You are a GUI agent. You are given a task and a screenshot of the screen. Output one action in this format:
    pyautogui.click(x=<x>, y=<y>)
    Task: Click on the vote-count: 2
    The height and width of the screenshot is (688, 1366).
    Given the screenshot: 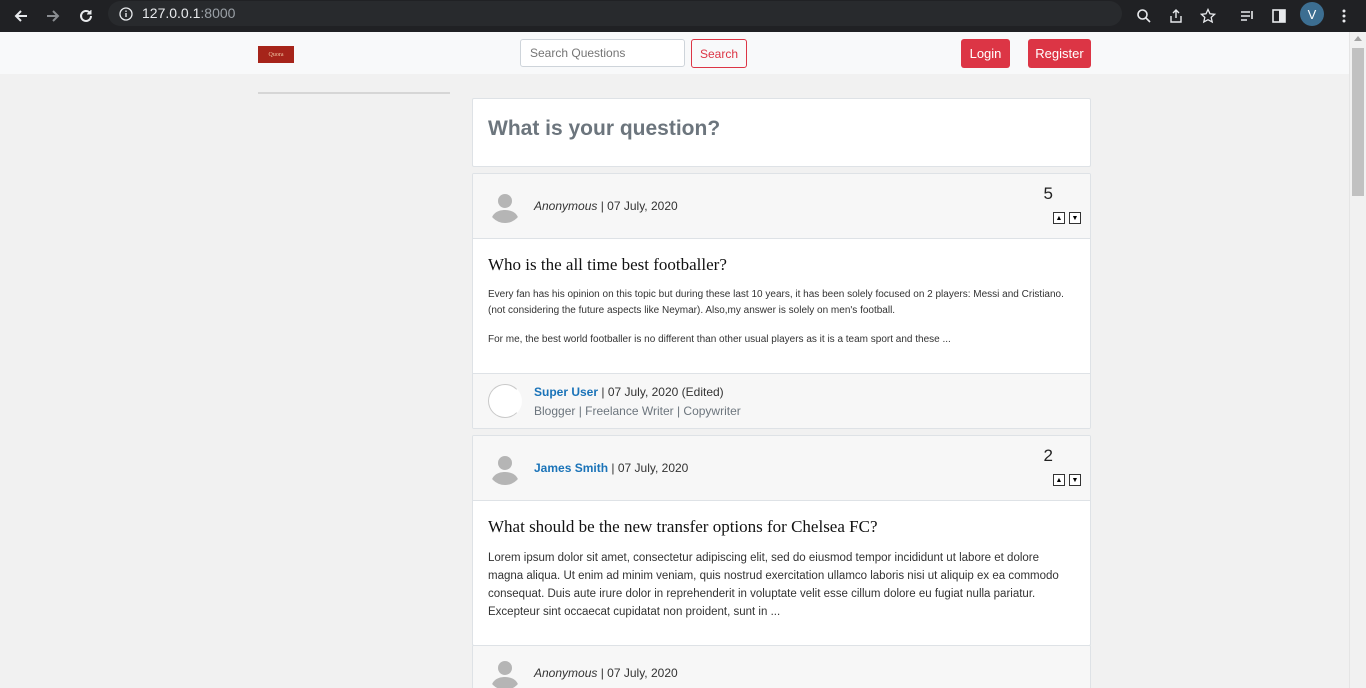 What is the action you would take?
    pyautogui.click(x=1048, y=455)
    